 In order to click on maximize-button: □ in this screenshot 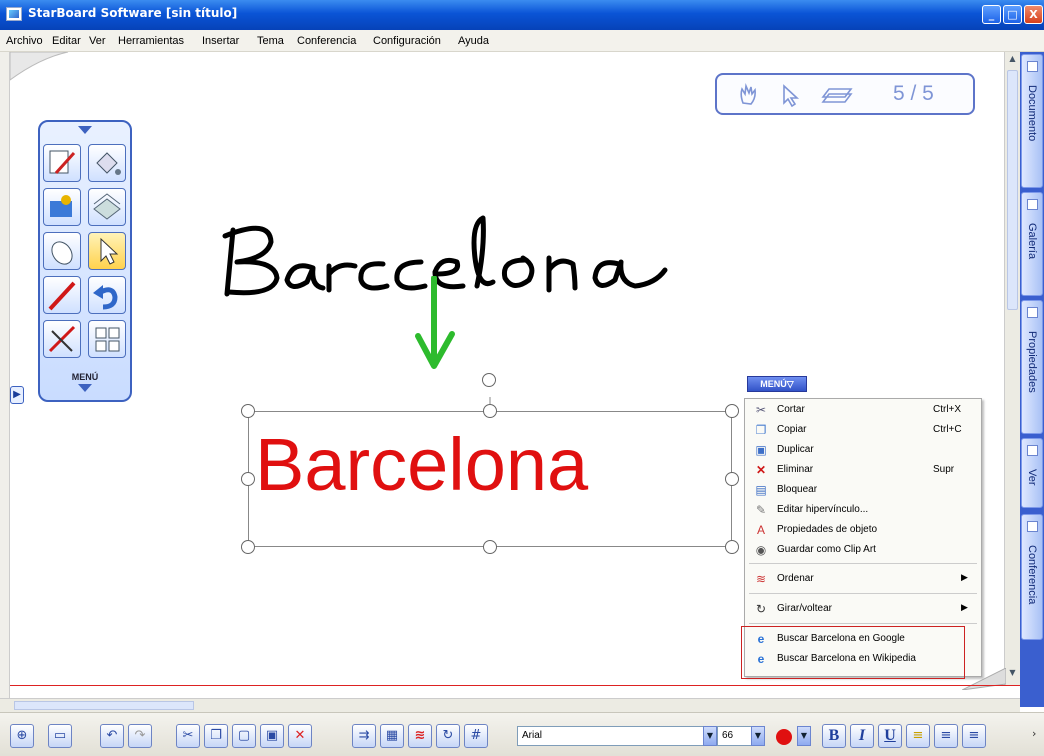, I will do `click(1012, 14)`.